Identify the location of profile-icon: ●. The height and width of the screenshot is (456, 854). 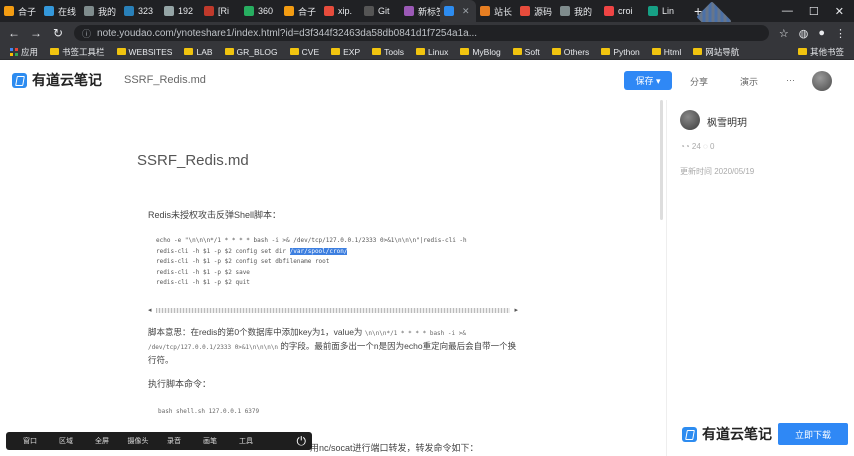
(821, 33).